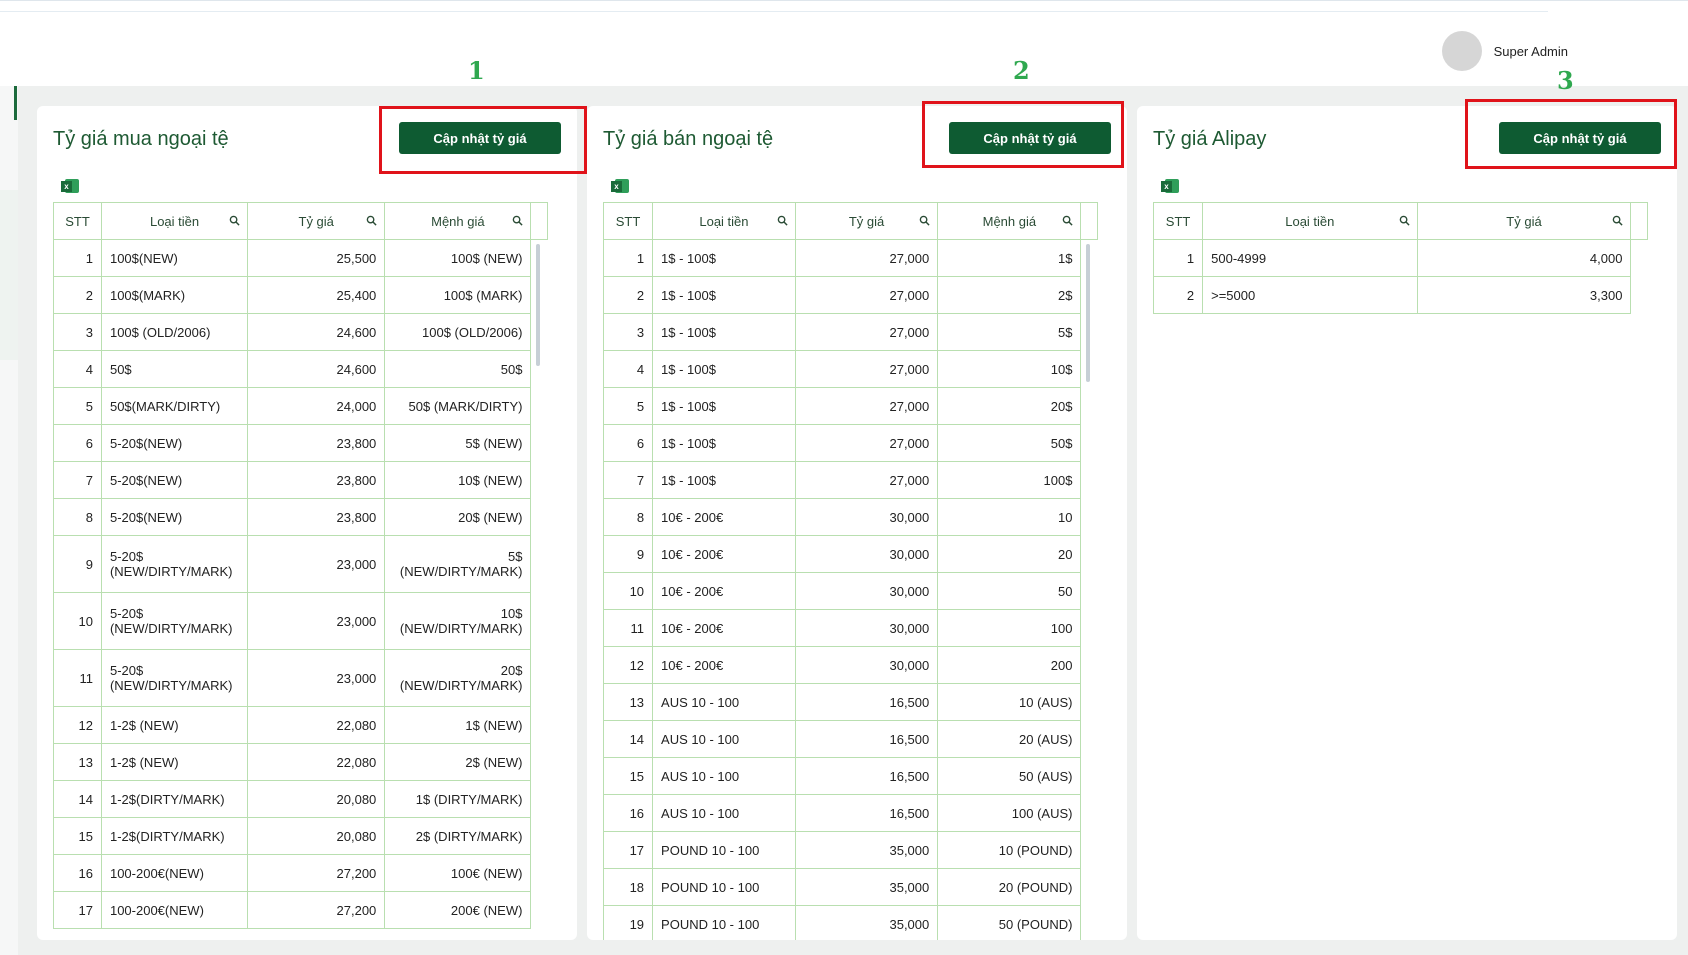 The image size is (1688, 955). Describe the element at coordinates (300, 762) in the screenshot. I see `table-row: 13 1-2$ (NEW) 22,080 2$ (NEW)` at that location.